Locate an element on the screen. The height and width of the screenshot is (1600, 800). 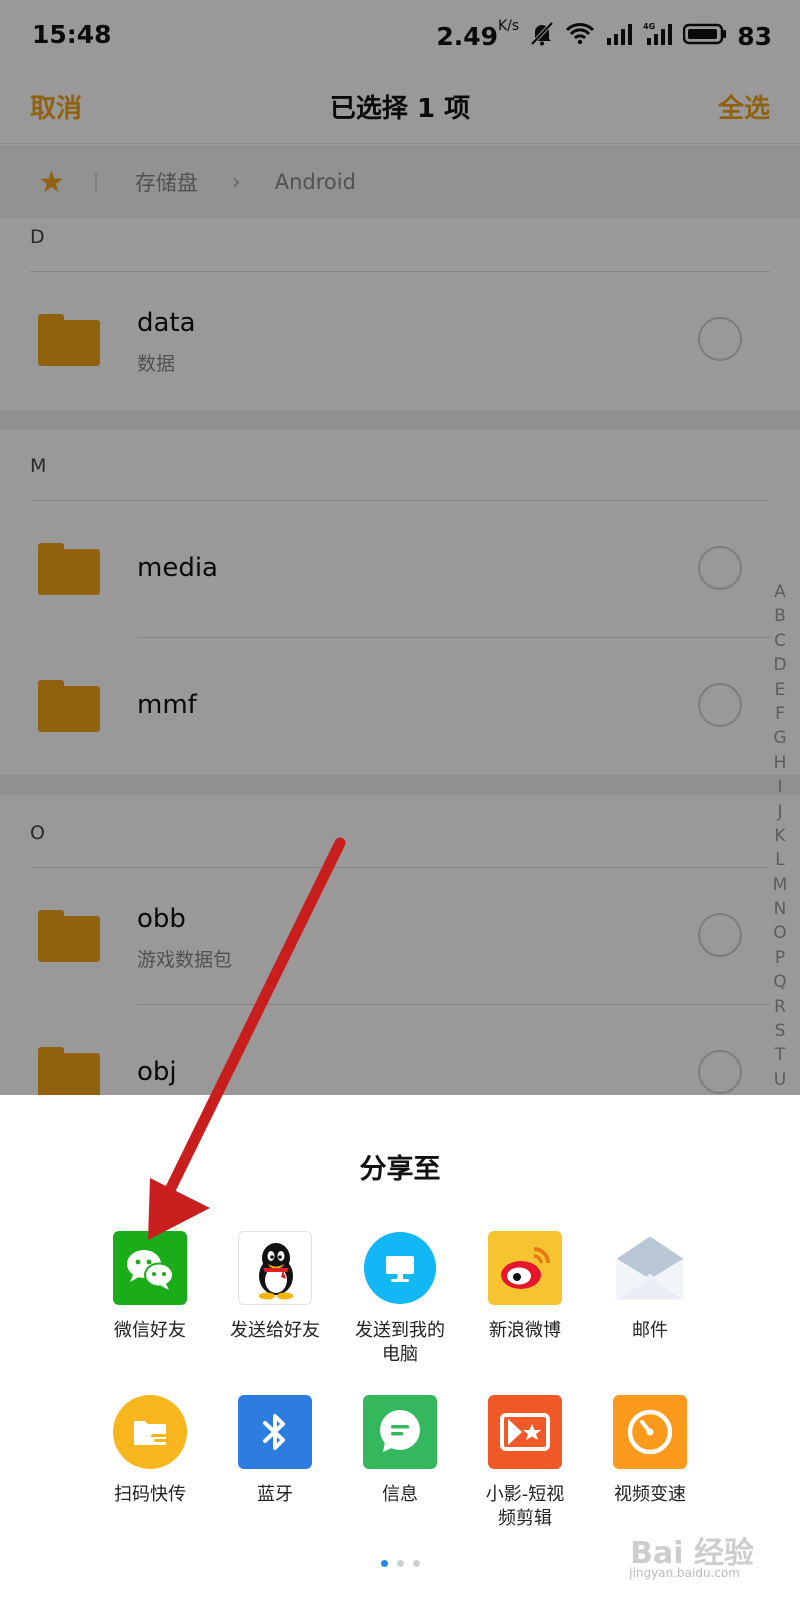
share-to-my-computer-button: 发送到我的 电脑 is located at coordinates (400, 1299).